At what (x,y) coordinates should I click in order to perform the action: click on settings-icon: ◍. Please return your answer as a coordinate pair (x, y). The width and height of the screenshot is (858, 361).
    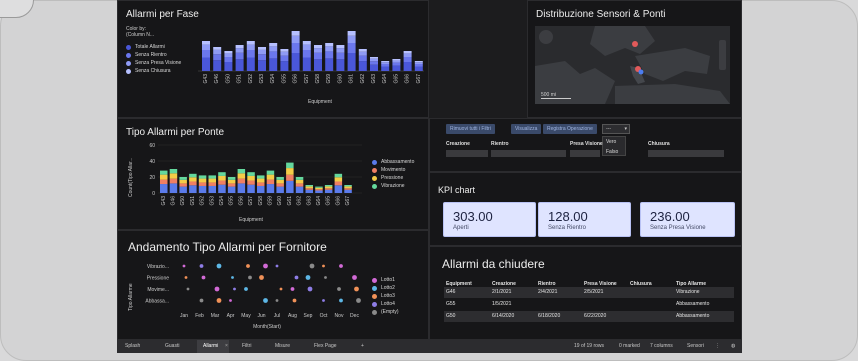
    Looking at the image, I should click on (733, 346).